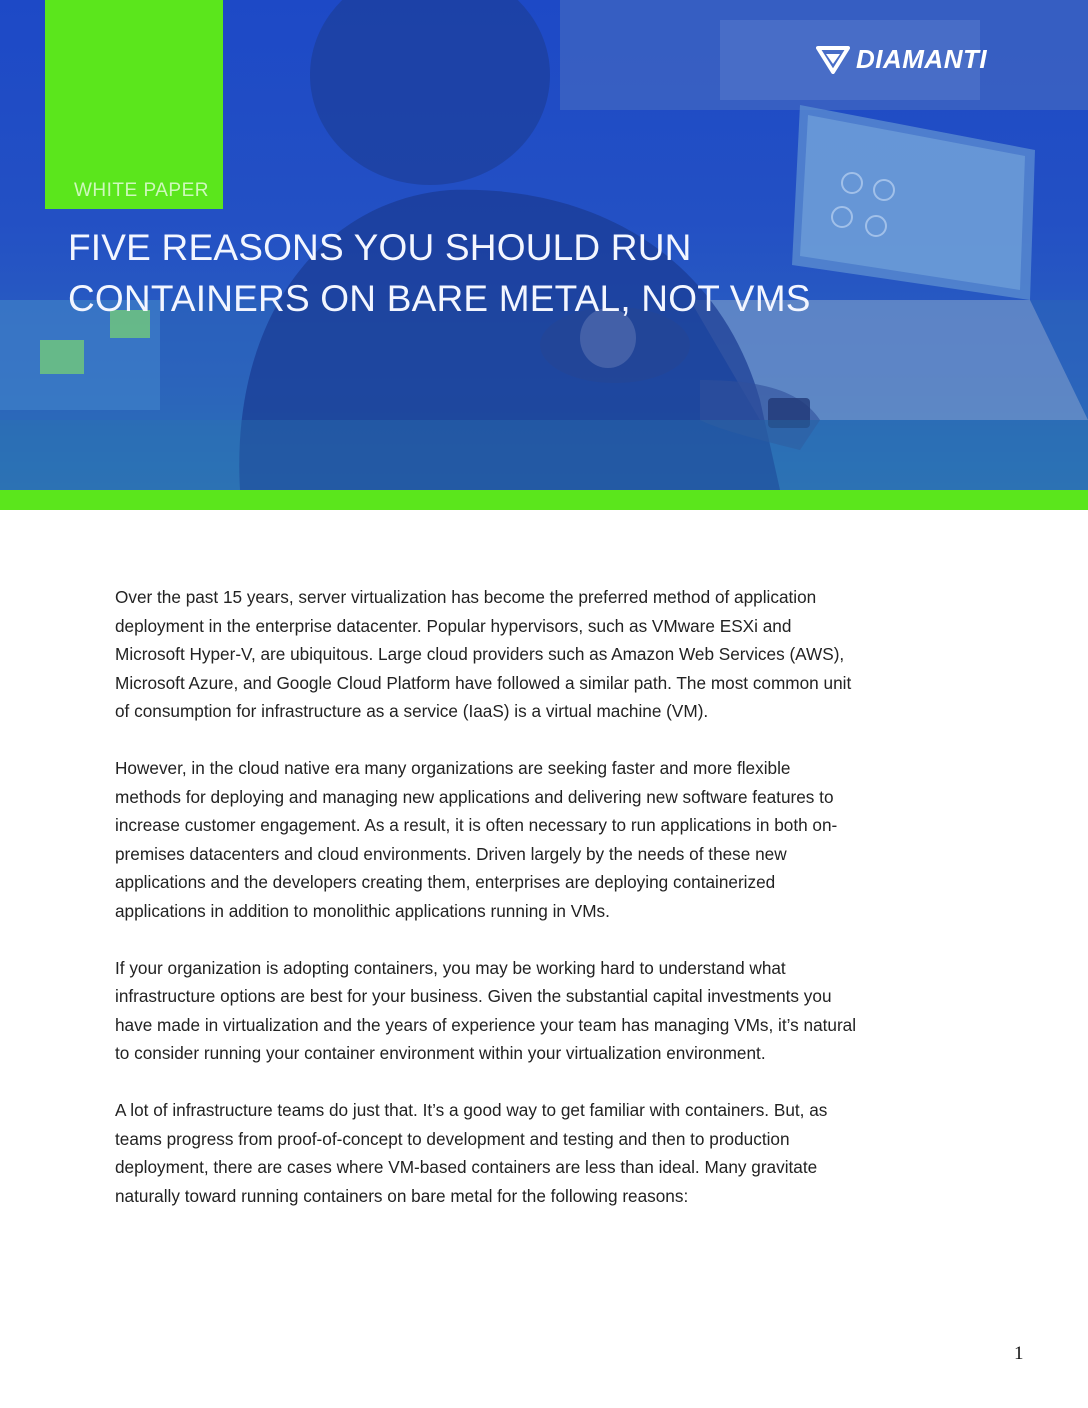 The image size is (1088, 1408). Describe the element at coordinates (1019, 1353) in the screenshot. I see `page-number: 1` at that location.